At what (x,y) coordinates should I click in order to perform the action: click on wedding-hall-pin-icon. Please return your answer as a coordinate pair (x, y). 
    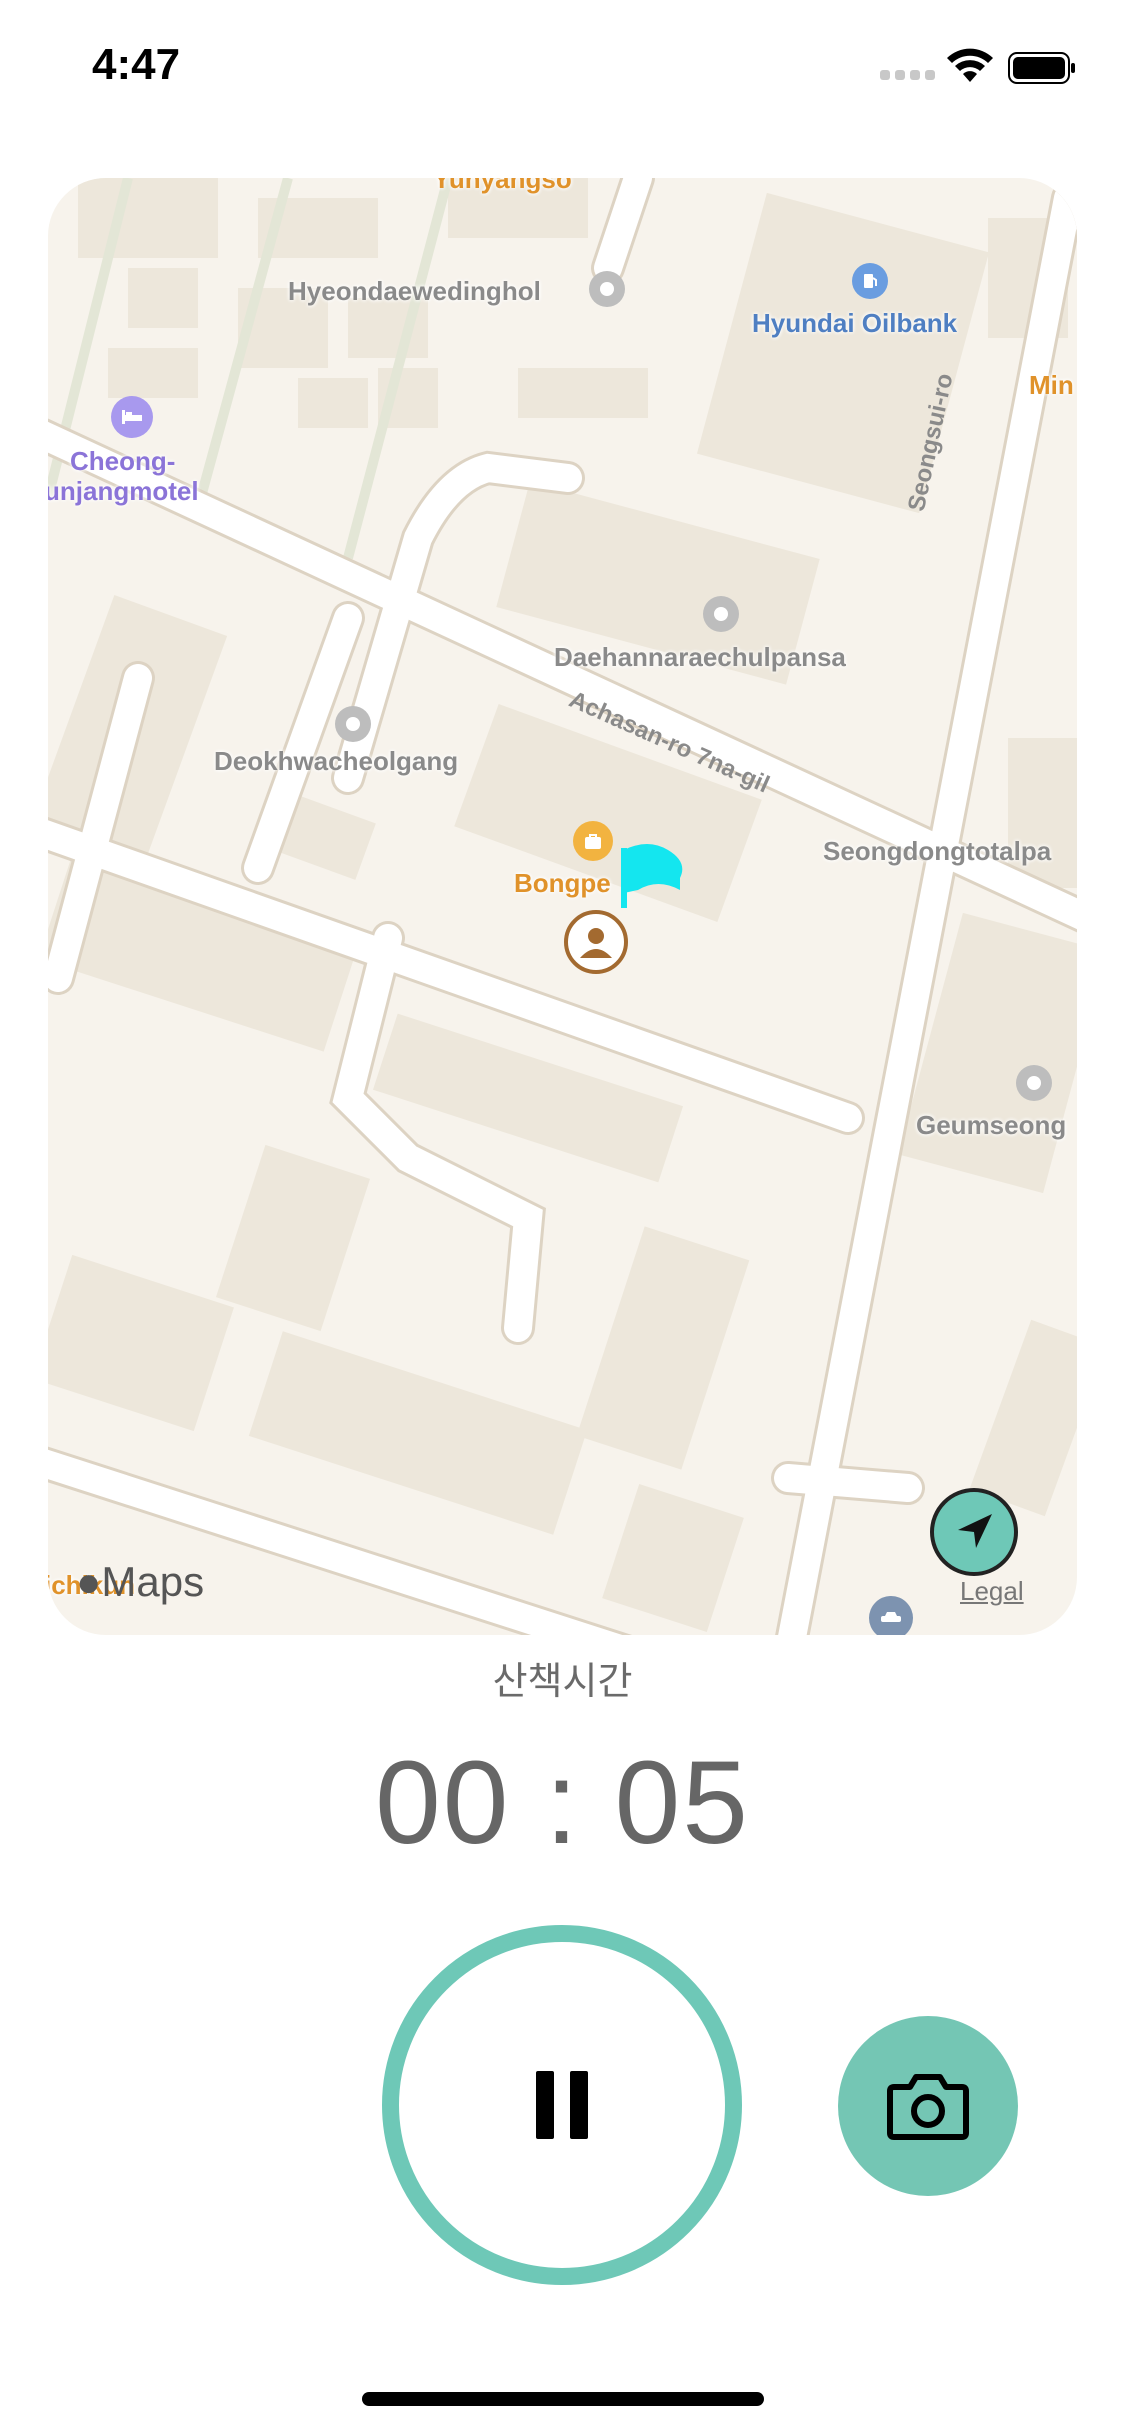
    Looking at the image, I should click on (607, 289).